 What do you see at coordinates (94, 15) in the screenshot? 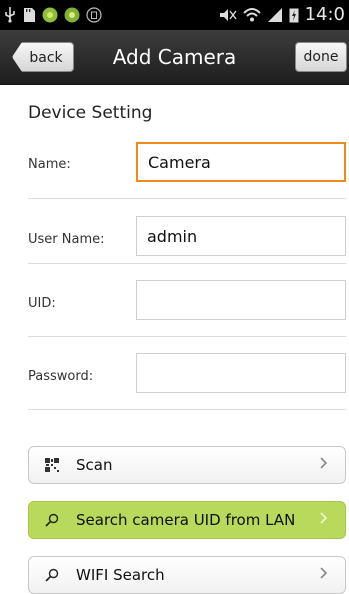
I see `trash-icon` at bounding box center [94, 15].